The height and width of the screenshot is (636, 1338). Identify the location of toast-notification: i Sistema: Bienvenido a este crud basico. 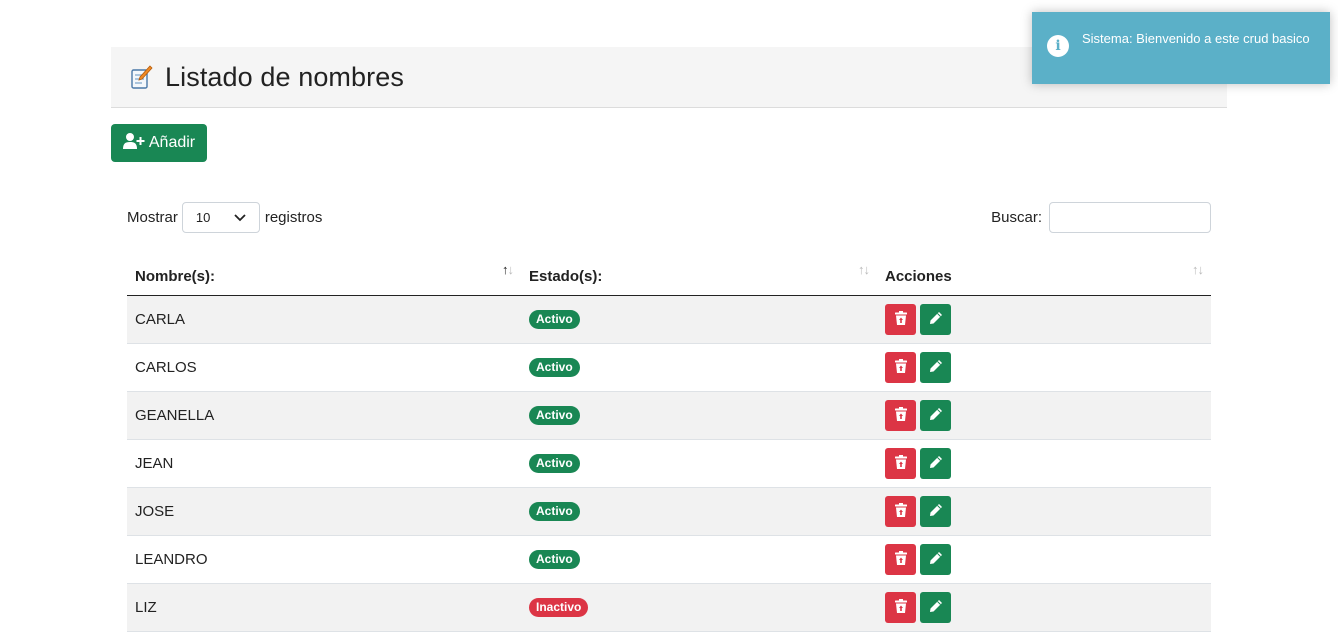
(1181, 48).